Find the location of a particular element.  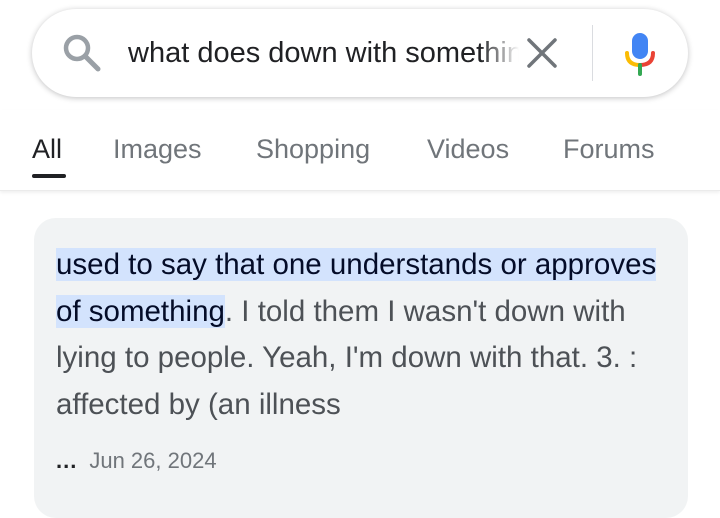

tab-shopping: Shopping is located at coordinates (313, 149).